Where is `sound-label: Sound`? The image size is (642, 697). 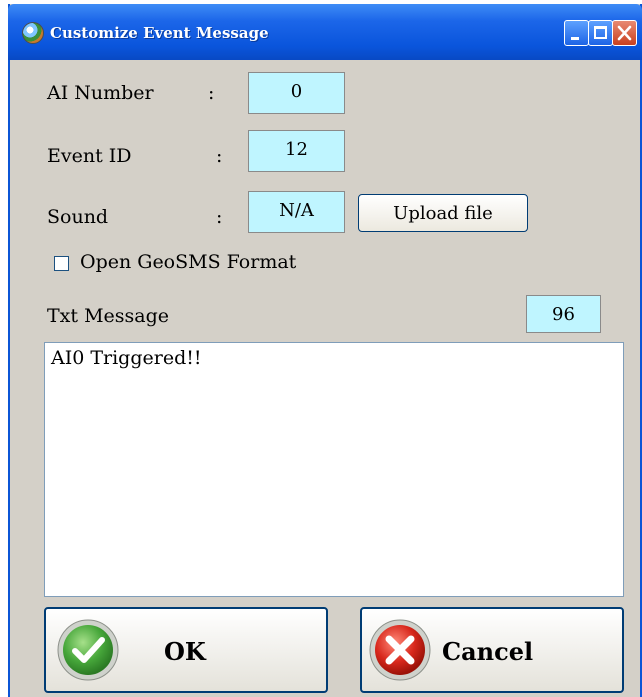 sound-label: Sound is located at coordinates (78, 217).